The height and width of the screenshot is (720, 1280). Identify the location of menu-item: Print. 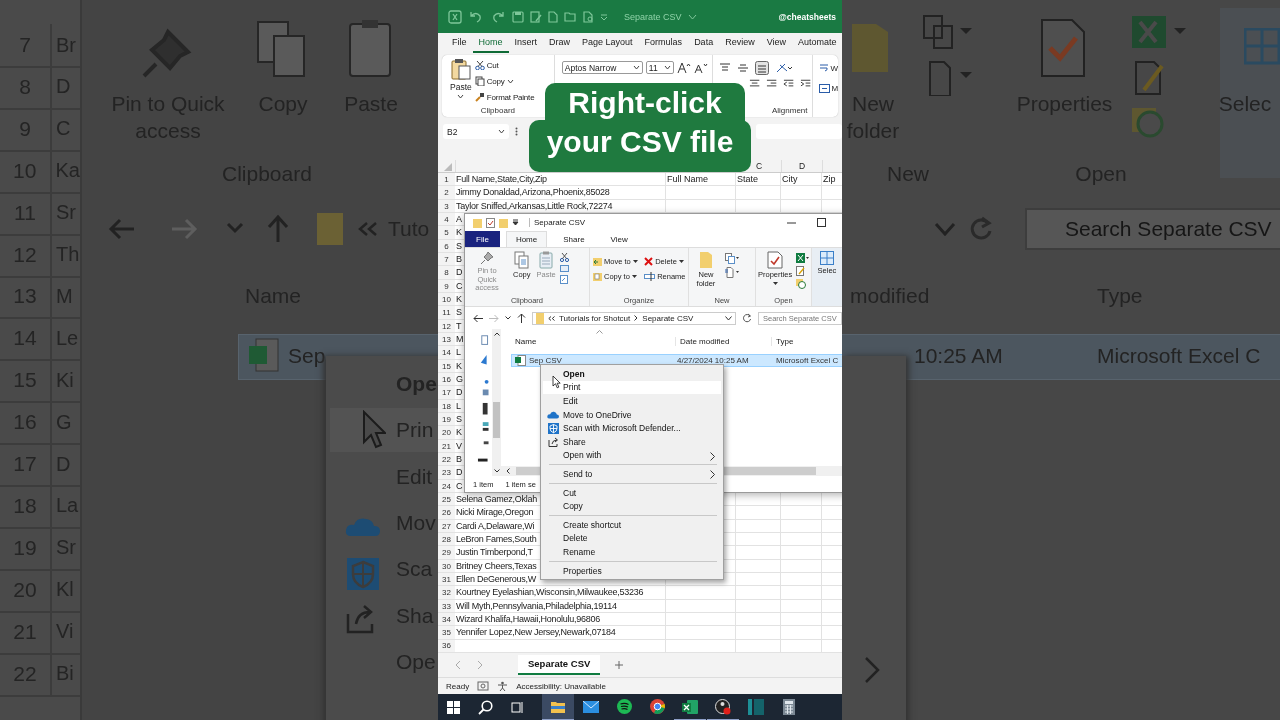
(632, 387).